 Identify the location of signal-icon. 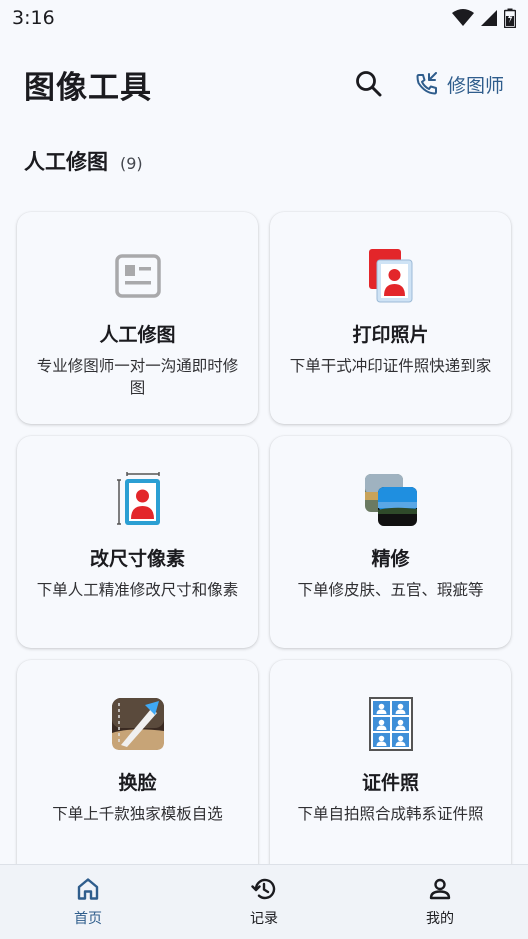
(489, 18).